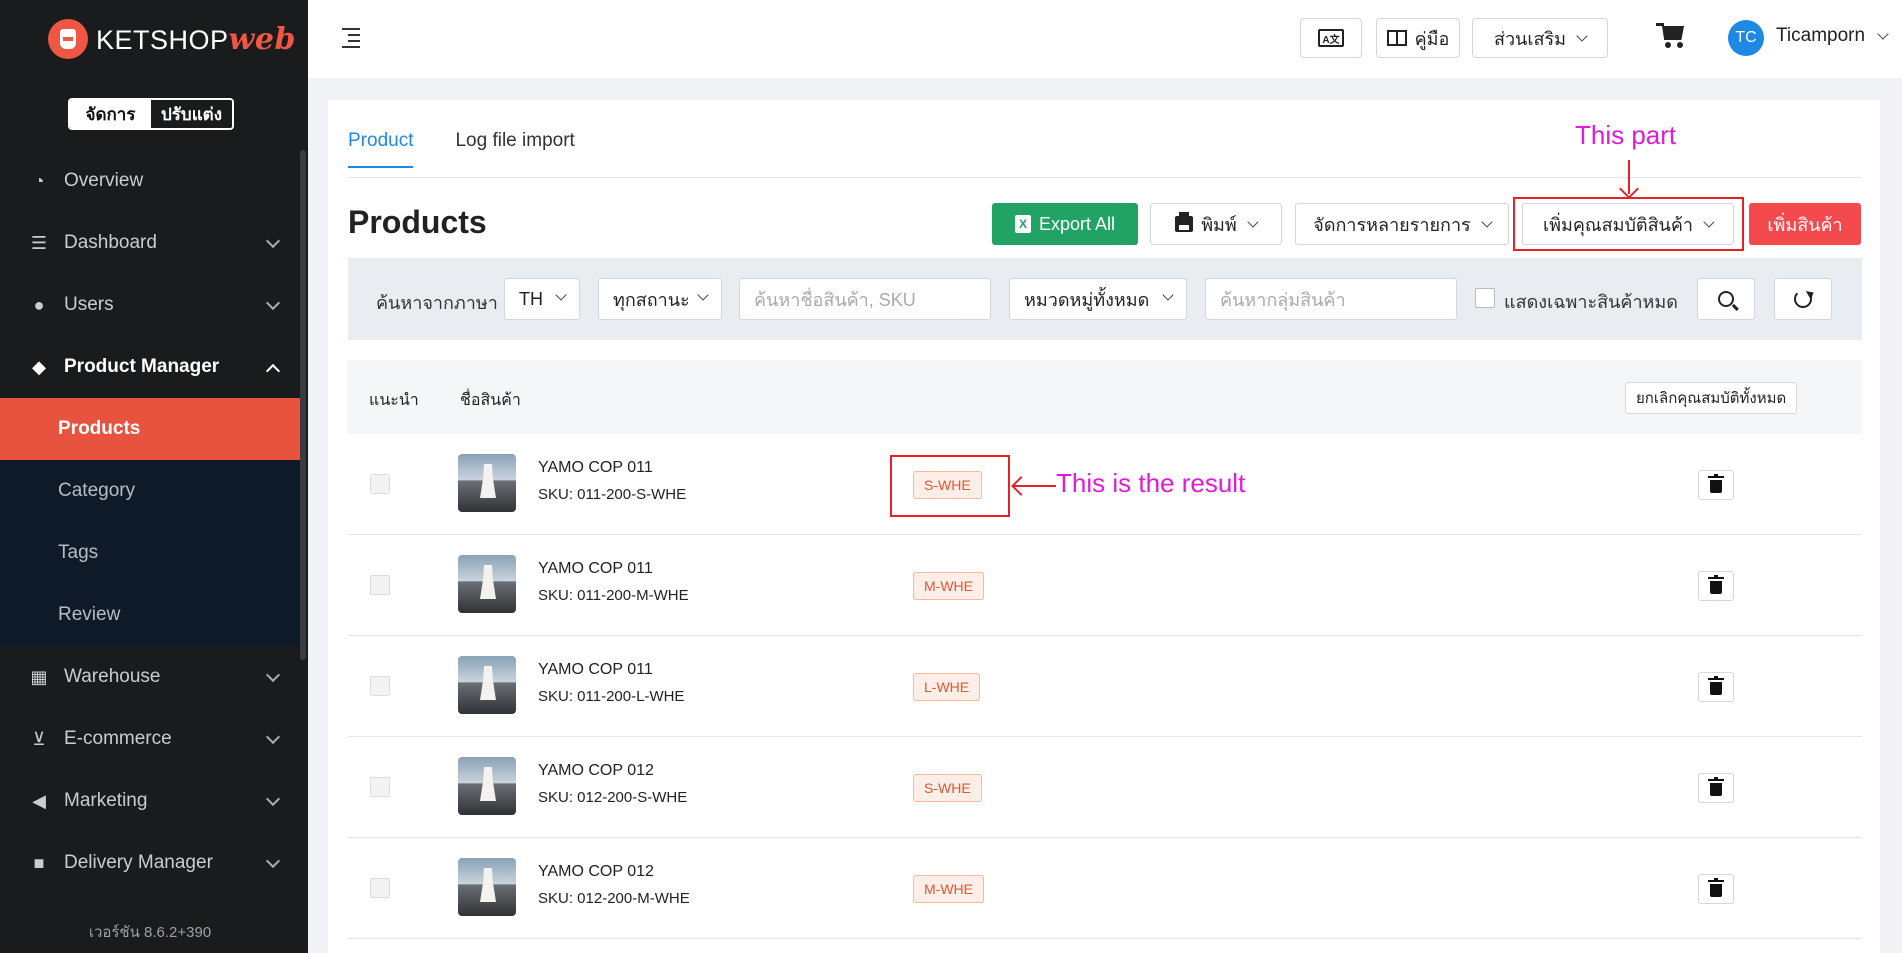 The width and height of the screenshot is (1902, 953). Describe the element at coordinates (1629, 189) in the screenshot. I see `annotation-arrowhead-down` at that location.